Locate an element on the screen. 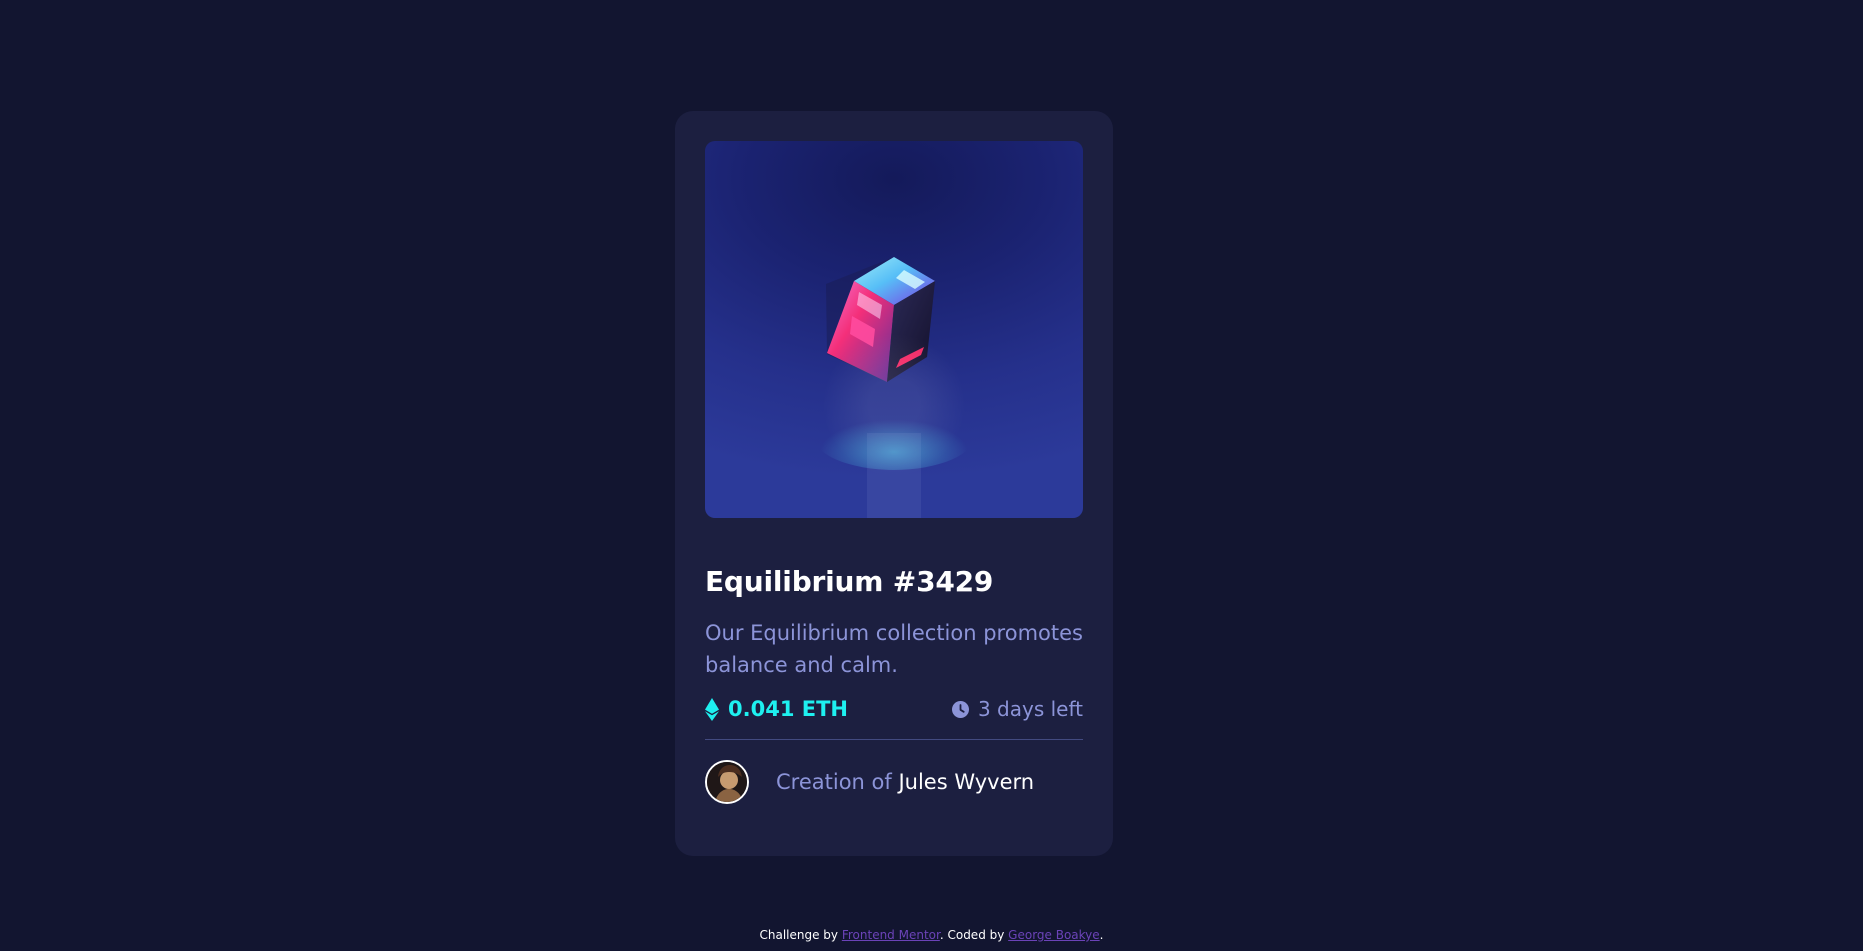 Image resolution: width=1863 pixels, height=951 pixels. nft-title: Equilibrium #3429 is located at coordinates (894, 582).